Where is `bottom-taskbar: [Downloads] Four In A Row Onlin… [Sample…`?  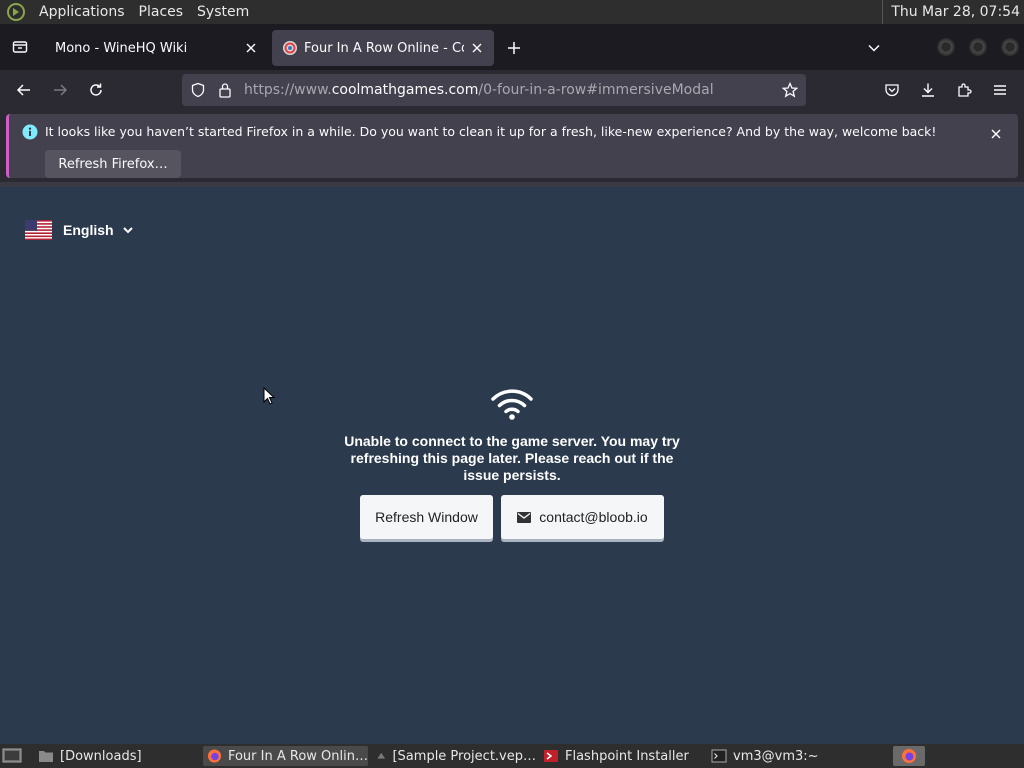 bottom-taskbar: [Downloads] Four In A Row Onlin… [Sample… is located at coordinates (512, 756).